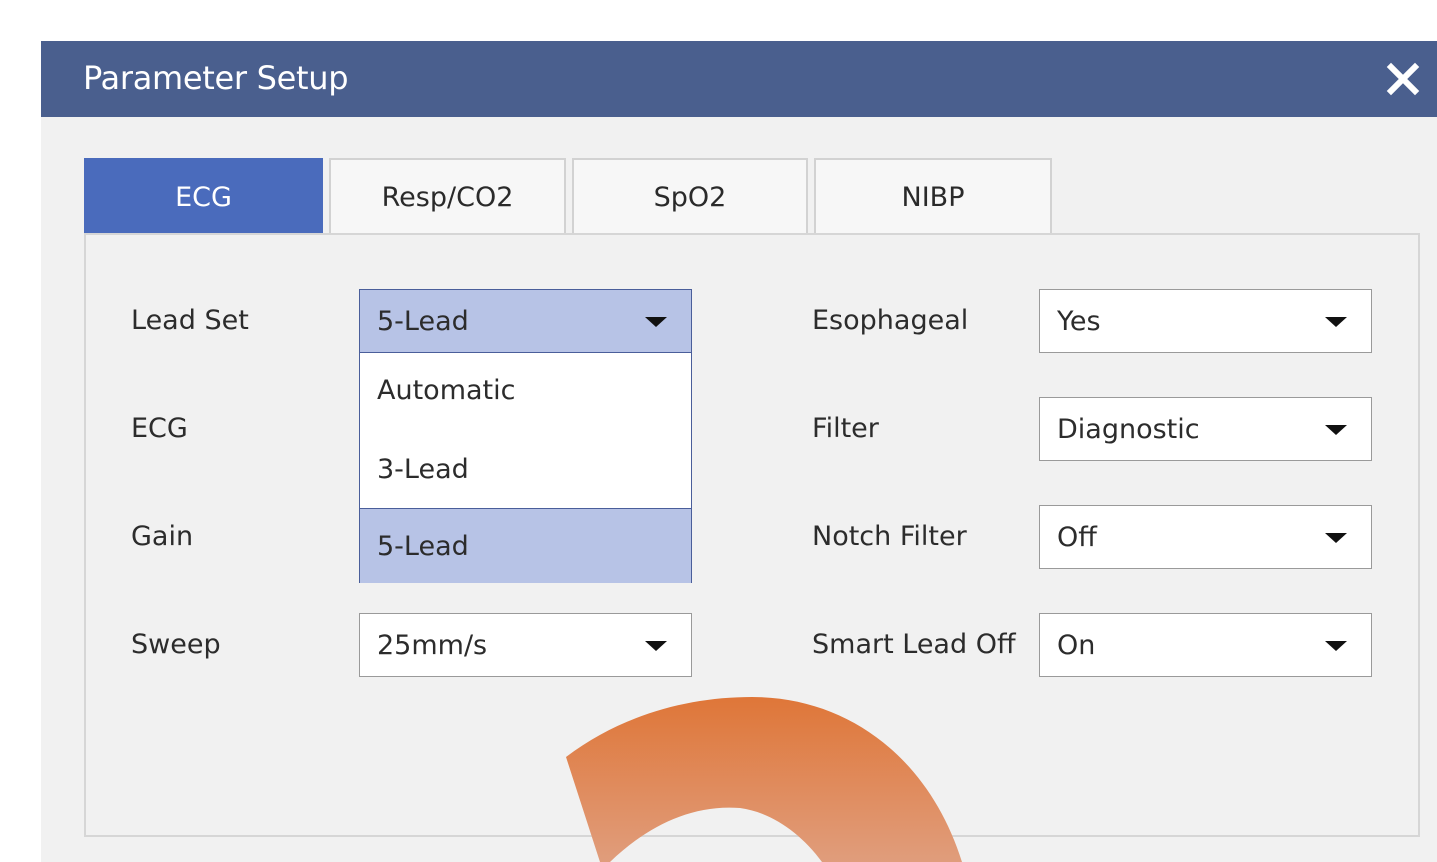  Describe the element at coordinates (423, 321) in the screenshot. I see `lead-set-value: 5-Lead` at that location.